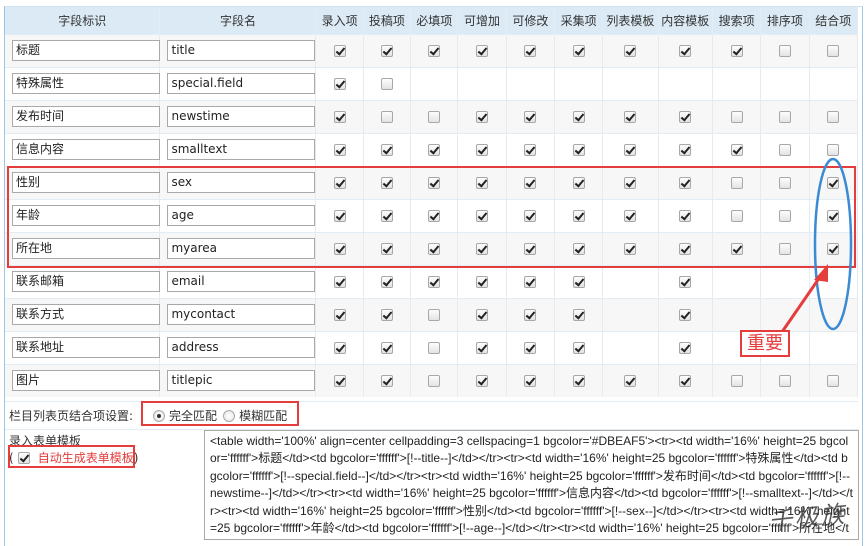 Image resolution: width=867 pixels, height=546 pixels. Describe the element at coordinates (241, 281) in the screenshot. I see `field-name-input: email` at that location.